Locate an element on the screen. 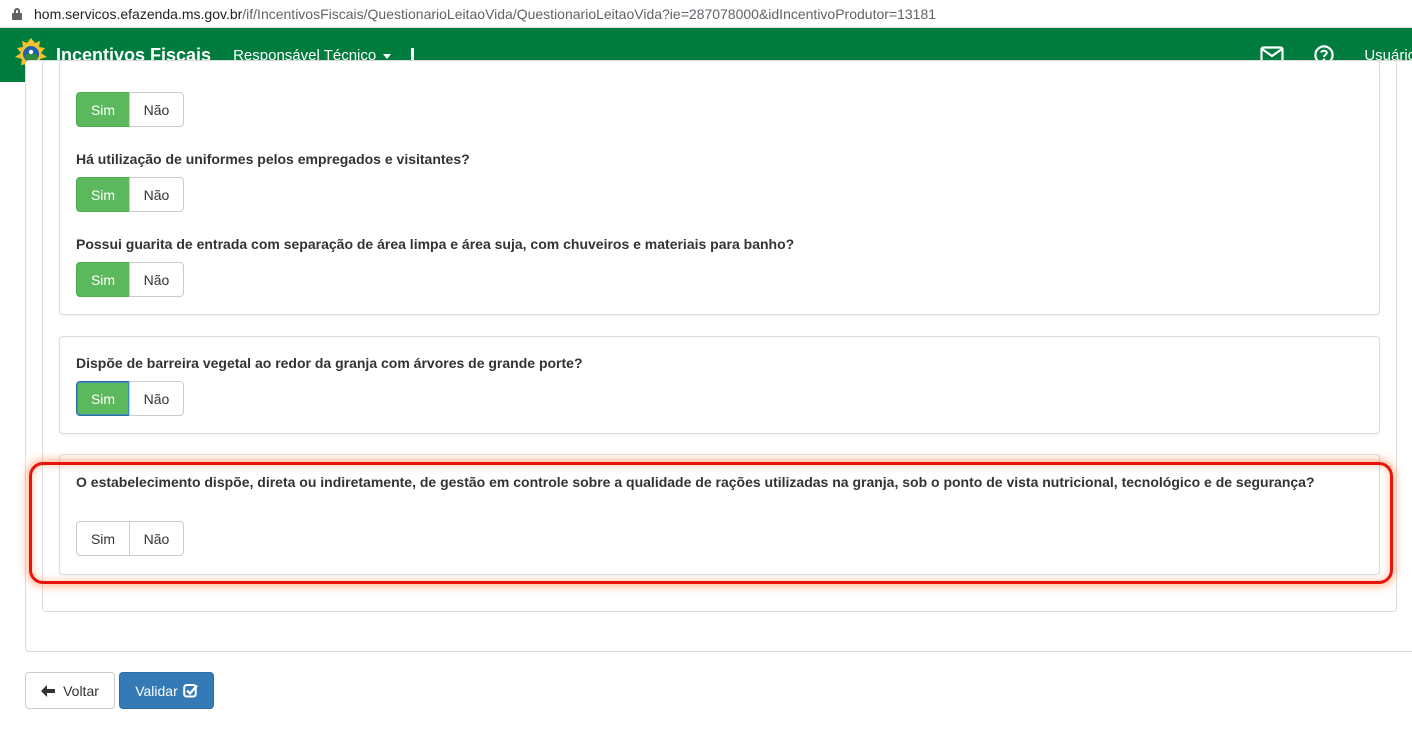  lock-icon is located at coordinates (17, 13).